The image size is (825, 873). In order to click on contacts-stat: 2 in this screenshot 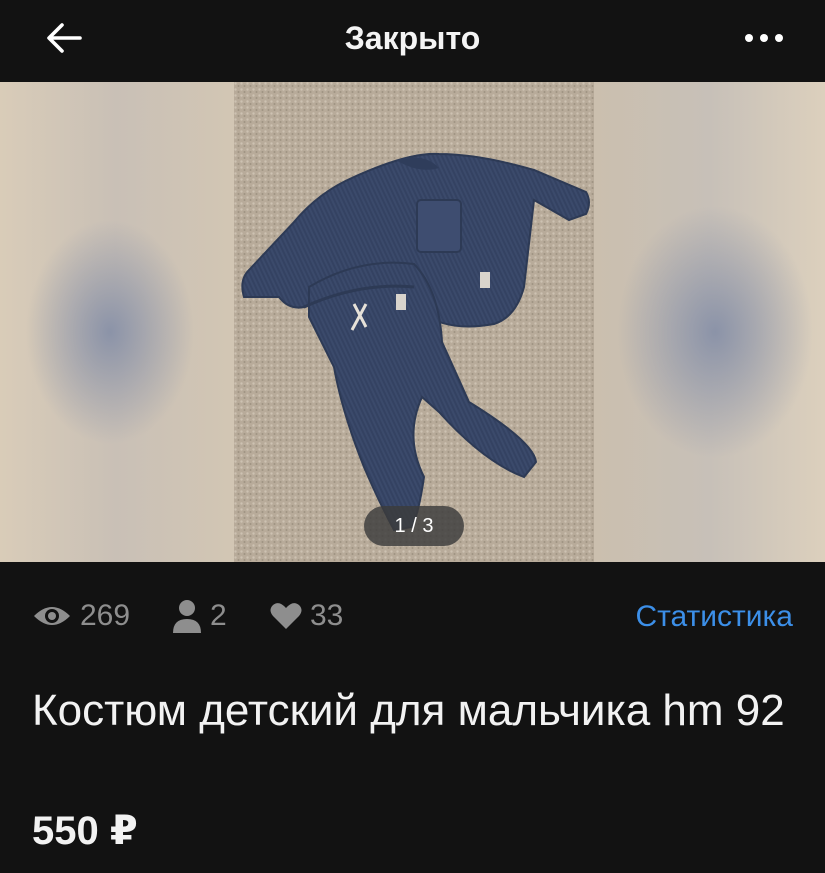, I will do `click(199, 616)`.